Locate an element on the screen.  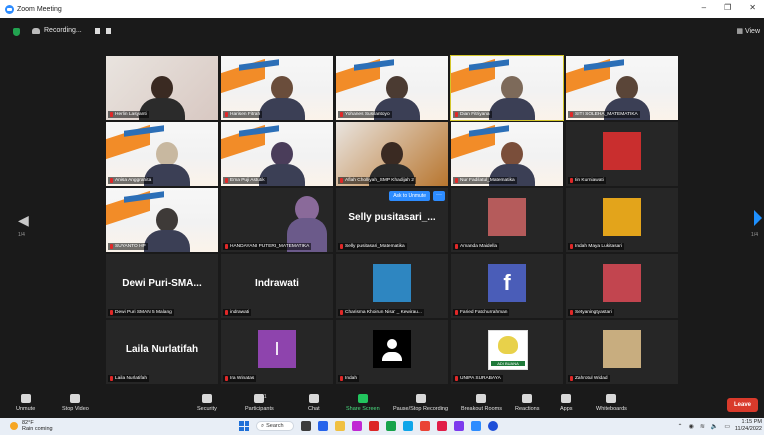
share-screen-label: Share Screen is located at coordinates (363, 409).